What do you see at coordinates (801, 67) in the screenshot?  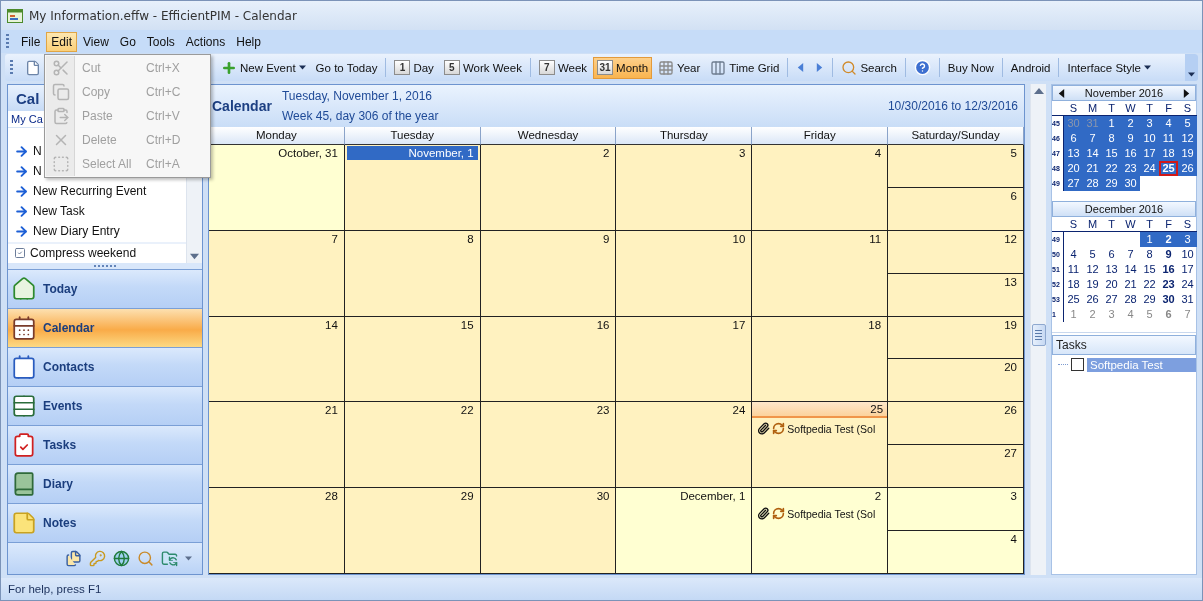 I see `left-triangle-icon` at bounding box center [801, 67].